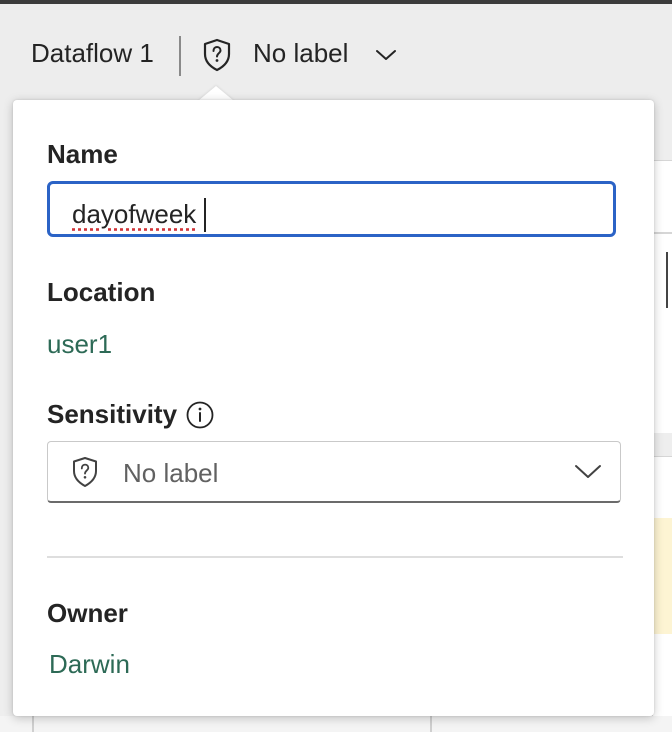  I want to click on name-input-value: dayofweek, so click(134, 214).